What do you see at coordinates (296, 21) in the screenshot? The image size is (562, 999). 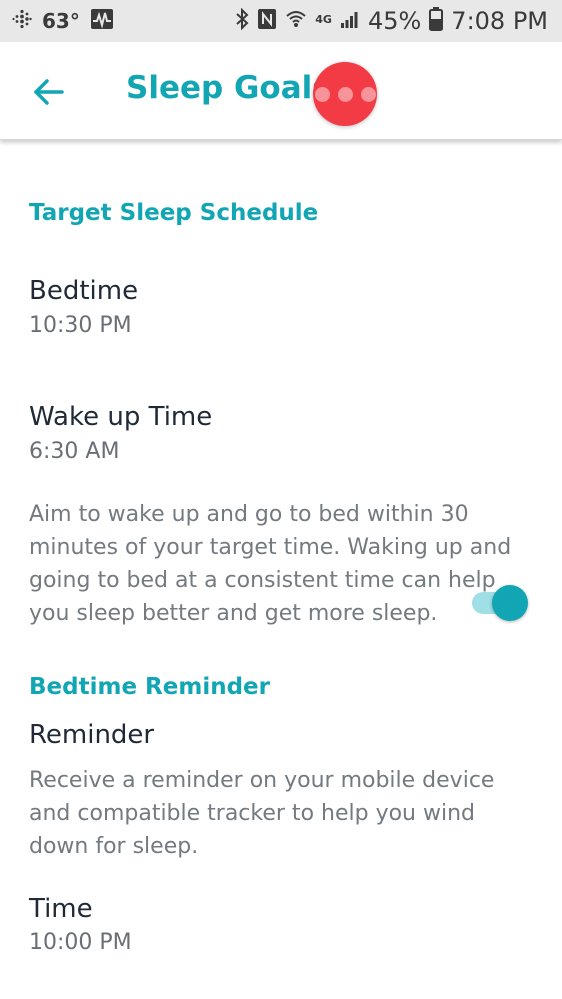 I see `wifi-icon` at bounding box center [296, 21].